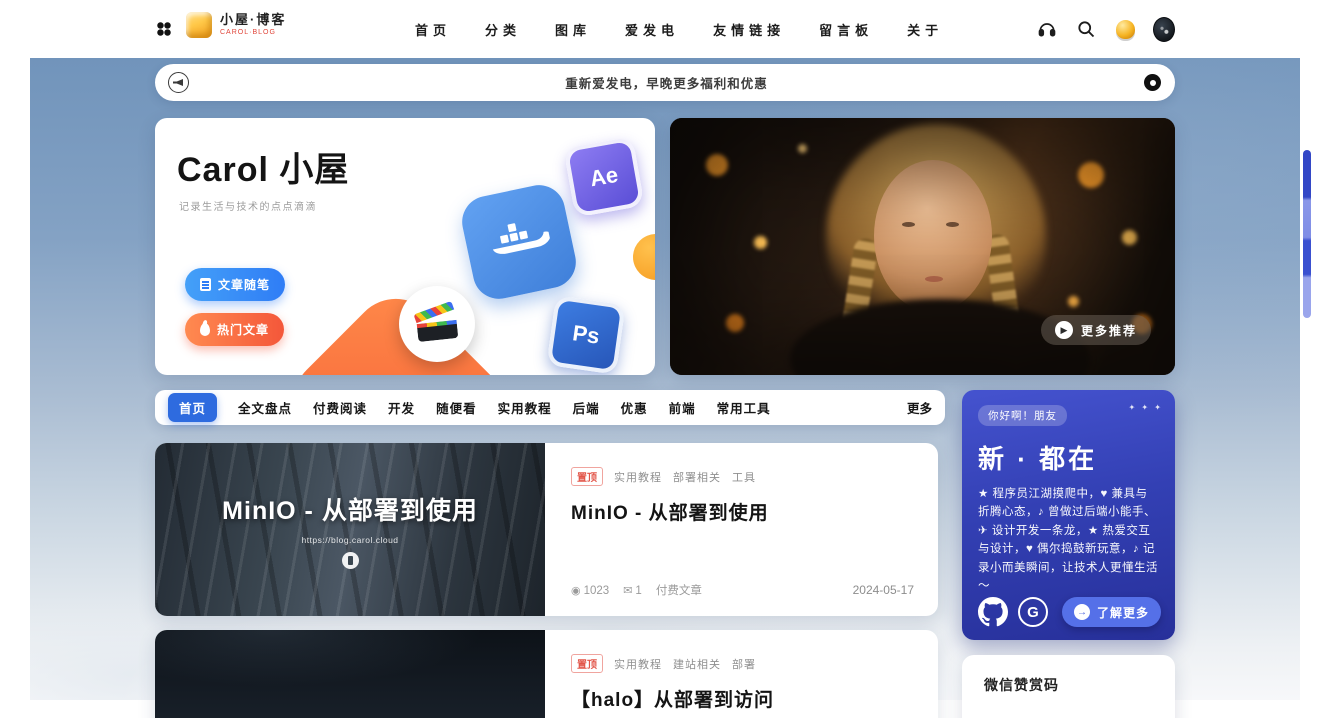 This screenshot has height=718, width=1327. I want to click on tab-deals: 优惠, so click(634, 407).